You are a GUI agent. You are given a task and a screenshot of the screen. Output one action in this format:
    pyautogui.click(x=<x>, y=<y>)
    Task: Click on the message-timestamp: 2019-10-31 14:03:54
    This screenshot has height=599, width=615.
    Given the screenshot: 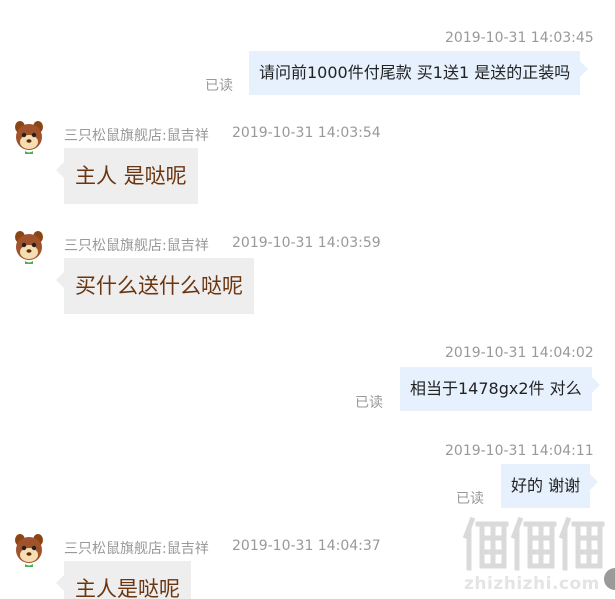 What is the action you would take?
    pyautogui.click(x=306, y=133)
    